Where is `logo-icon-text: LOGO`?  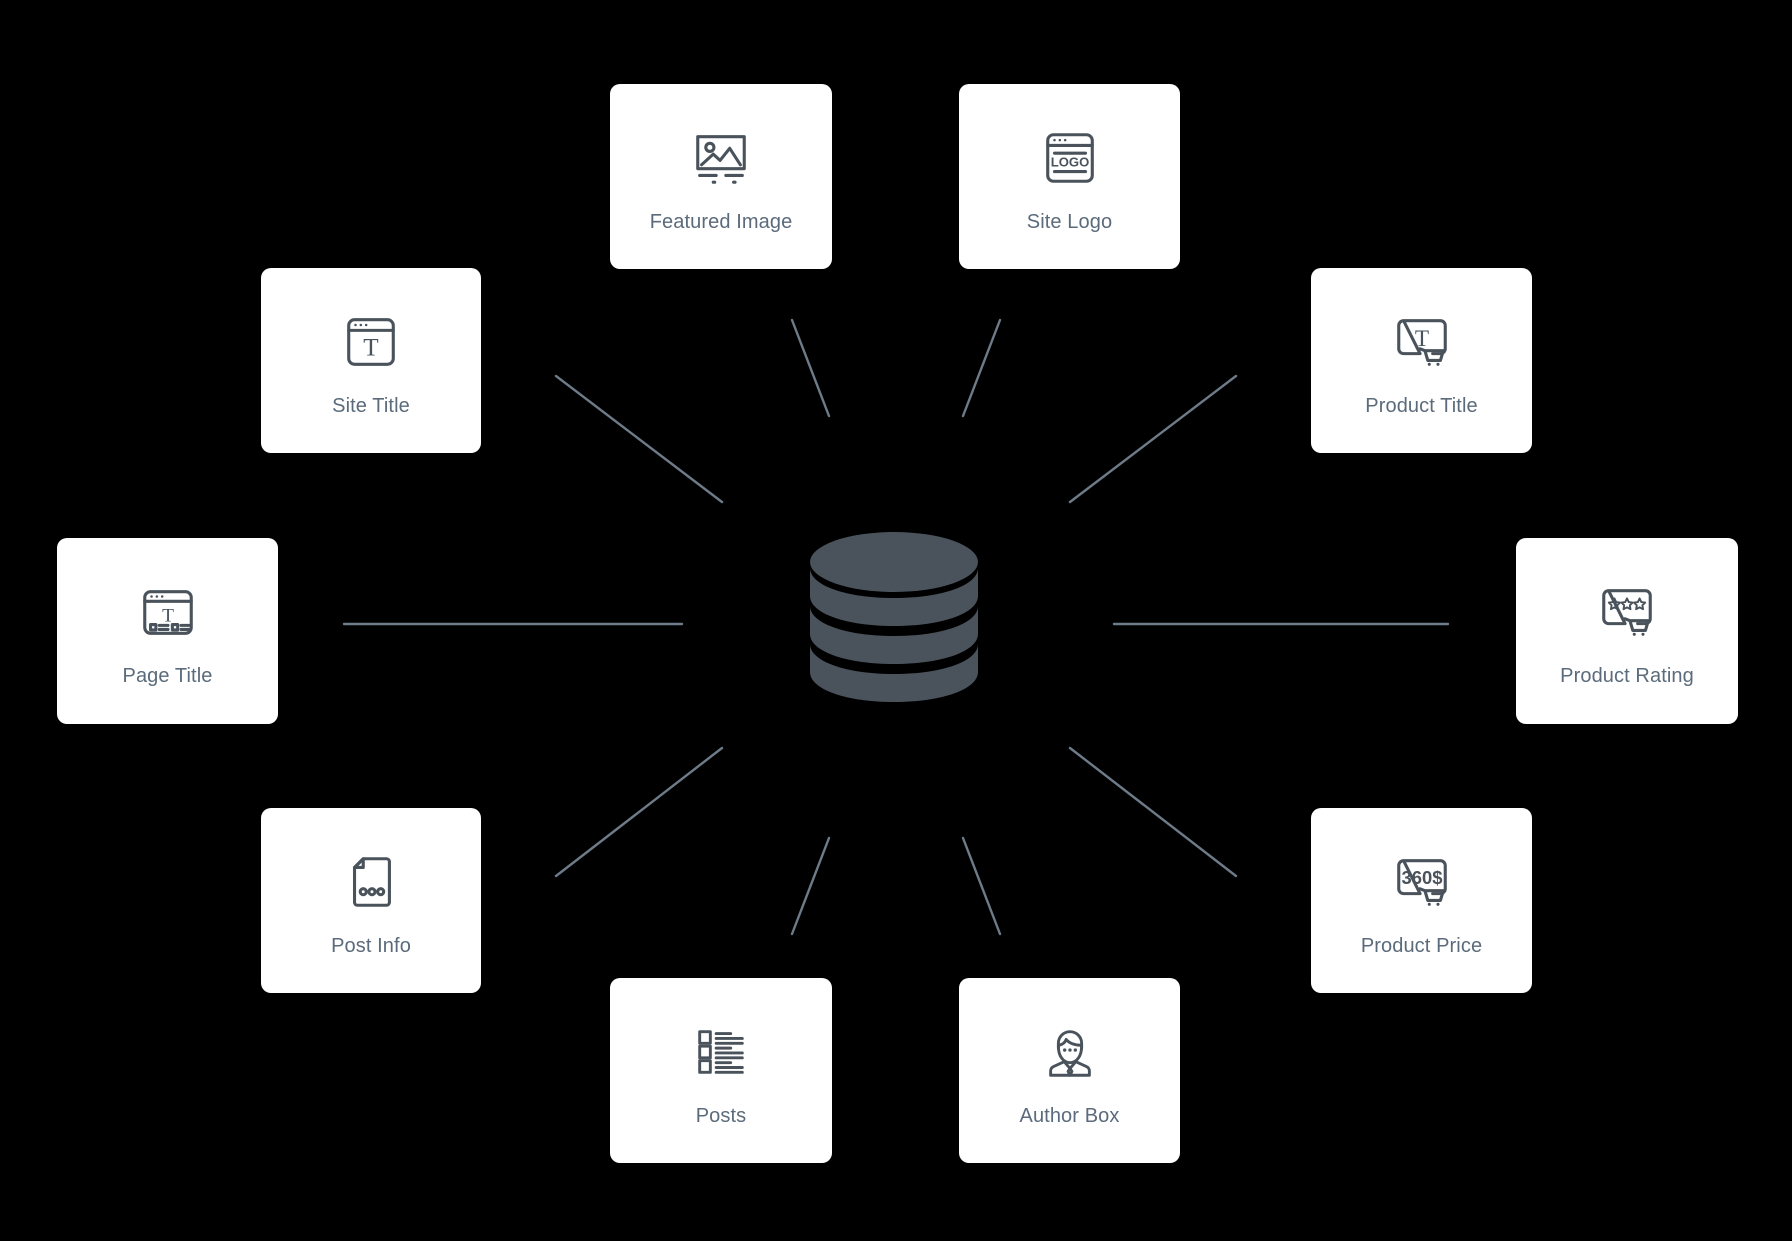
logo-icon-text: LOGO is located at coordinates (1069, 161).